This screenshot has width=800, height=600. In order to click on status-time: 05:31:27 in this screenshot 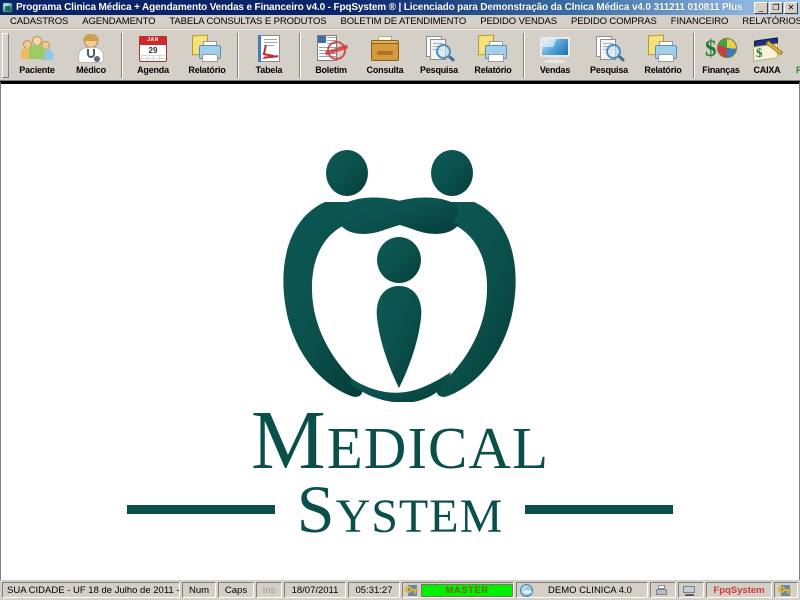, I will do `click(374, 590)`.